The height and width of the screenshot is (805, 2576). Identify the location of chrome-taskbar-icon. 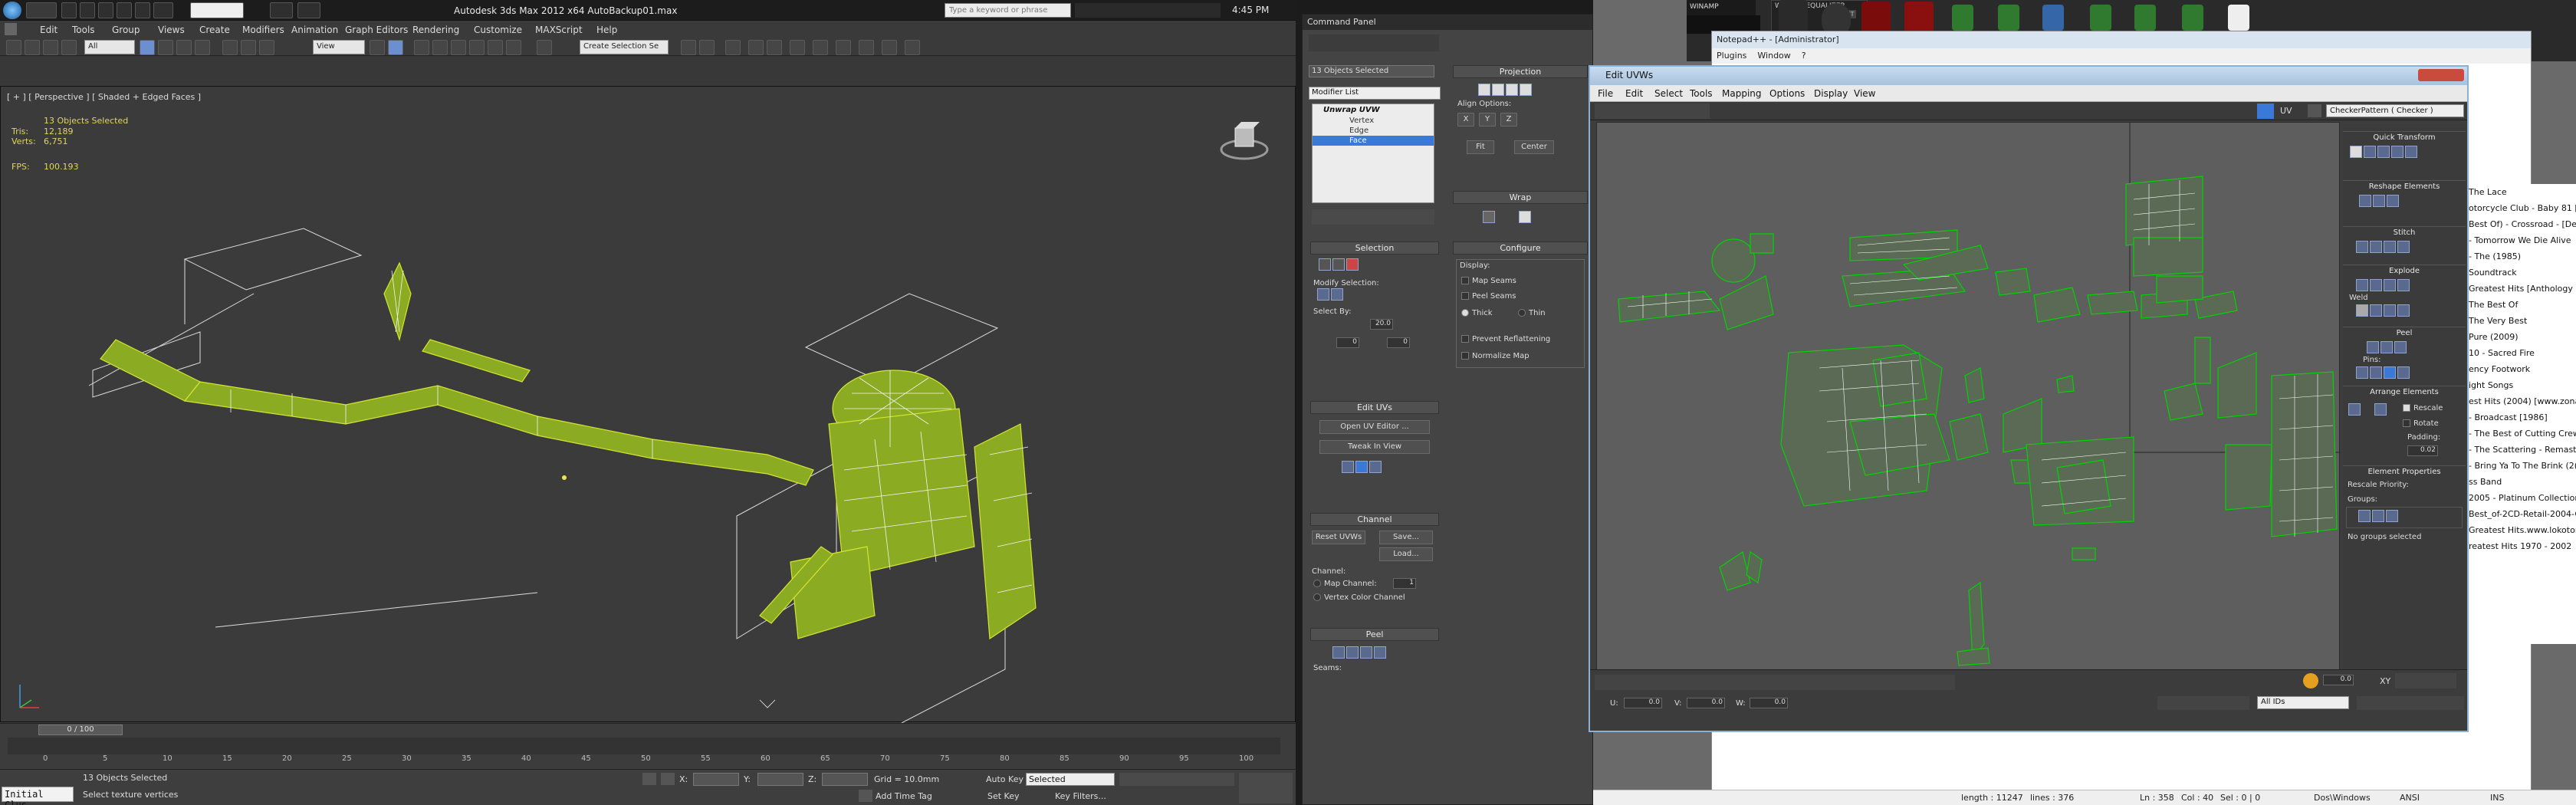
(308, 10).